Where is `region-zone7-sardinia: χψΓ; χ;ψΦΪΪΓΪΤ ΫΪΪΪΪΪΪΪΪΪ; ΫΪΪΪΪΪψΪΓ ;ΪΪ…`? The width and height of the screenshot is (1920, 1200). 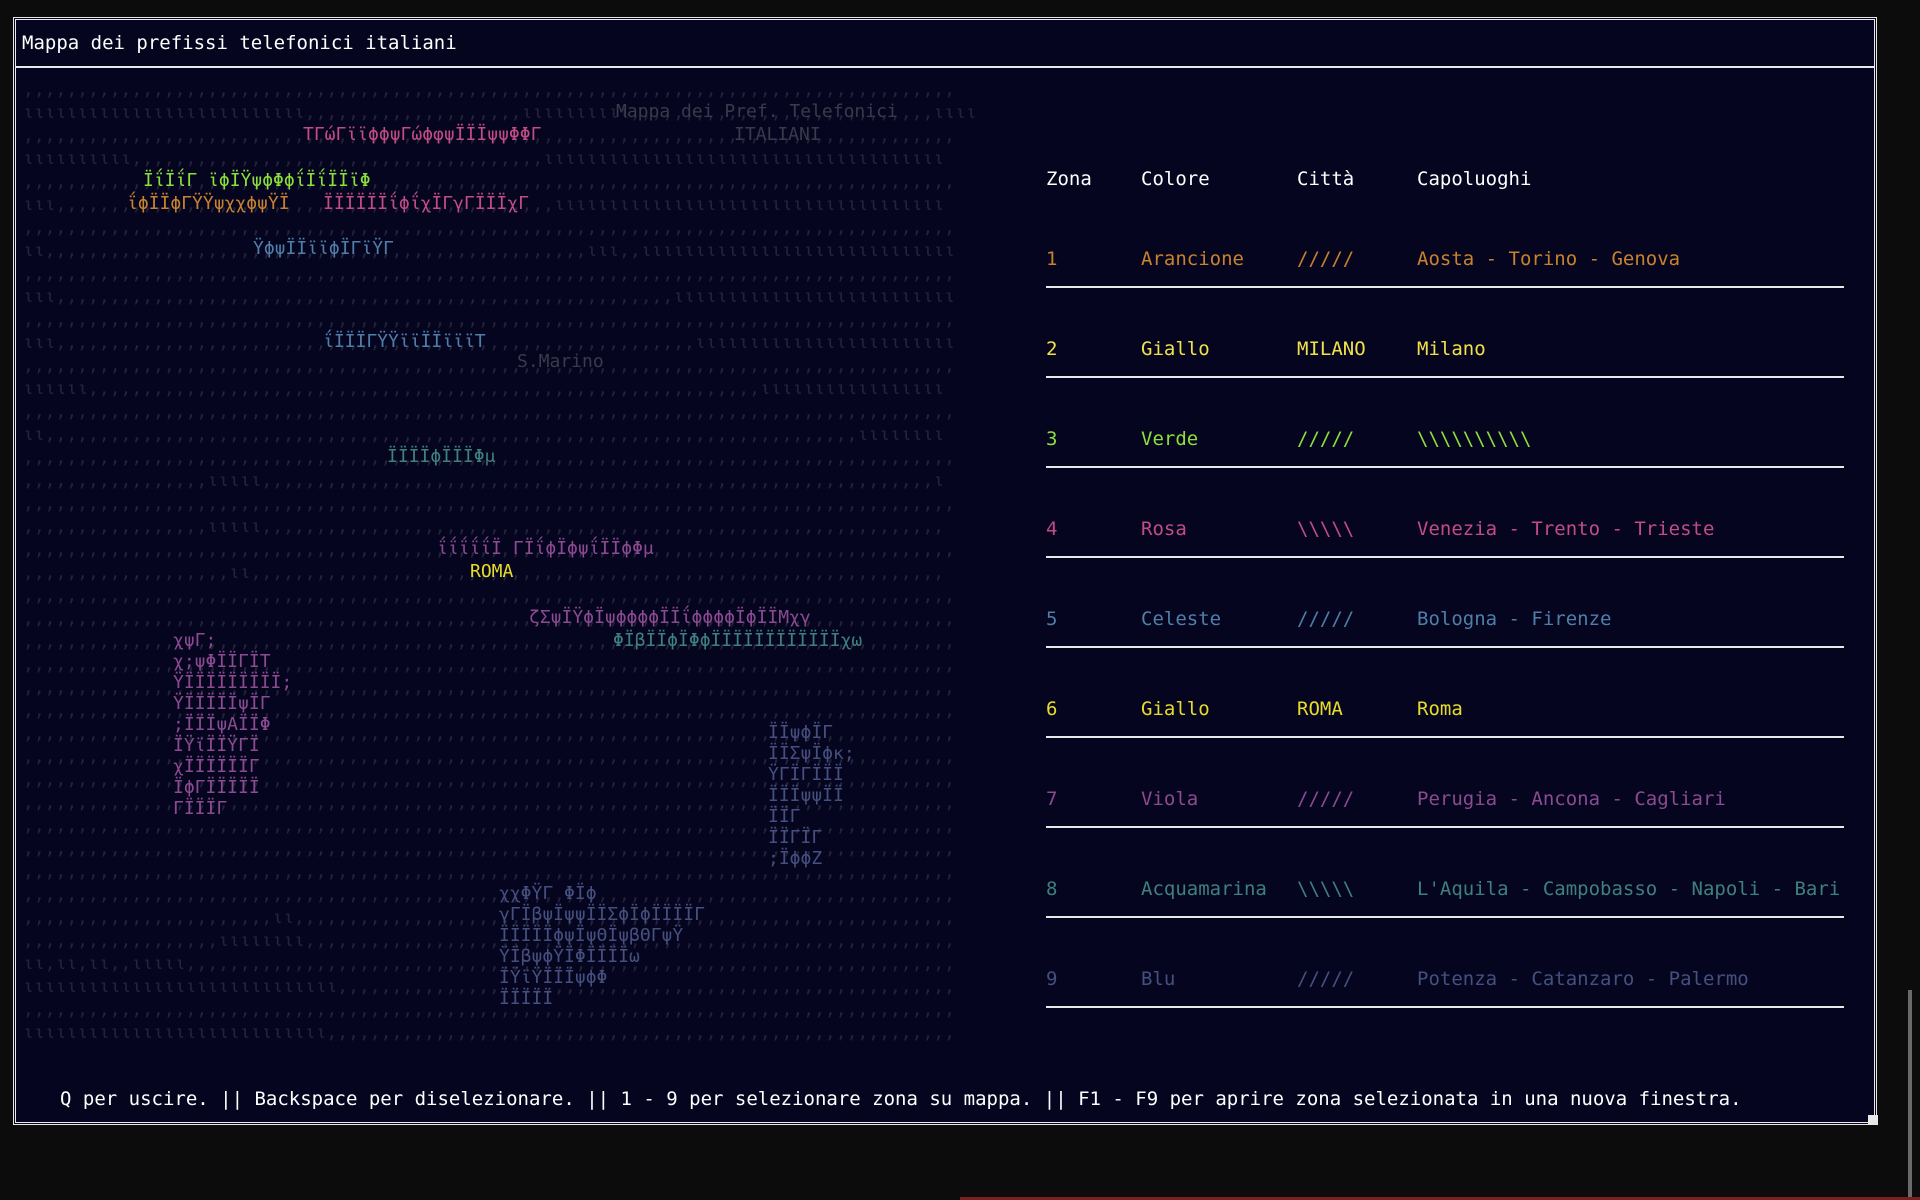
region-zone7-sardinia: χψΓ; χ;ψΦΪΪΓΪΤ ΫΪΪΪΪΪΪΪΪΪ; ΫΪΪΪΪΪψΪΓ ;ΪΪ… is located at coordinates (232, 724).